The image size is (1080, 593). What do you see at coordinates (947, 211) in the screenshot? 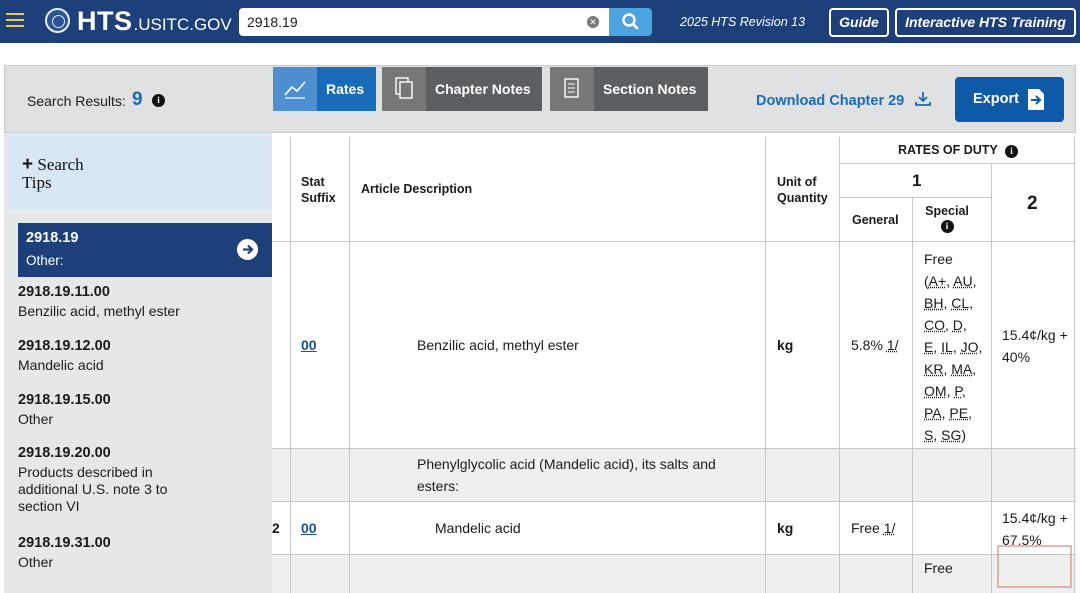
I see `header-special-label: Special` at bounding box center [947, 211].